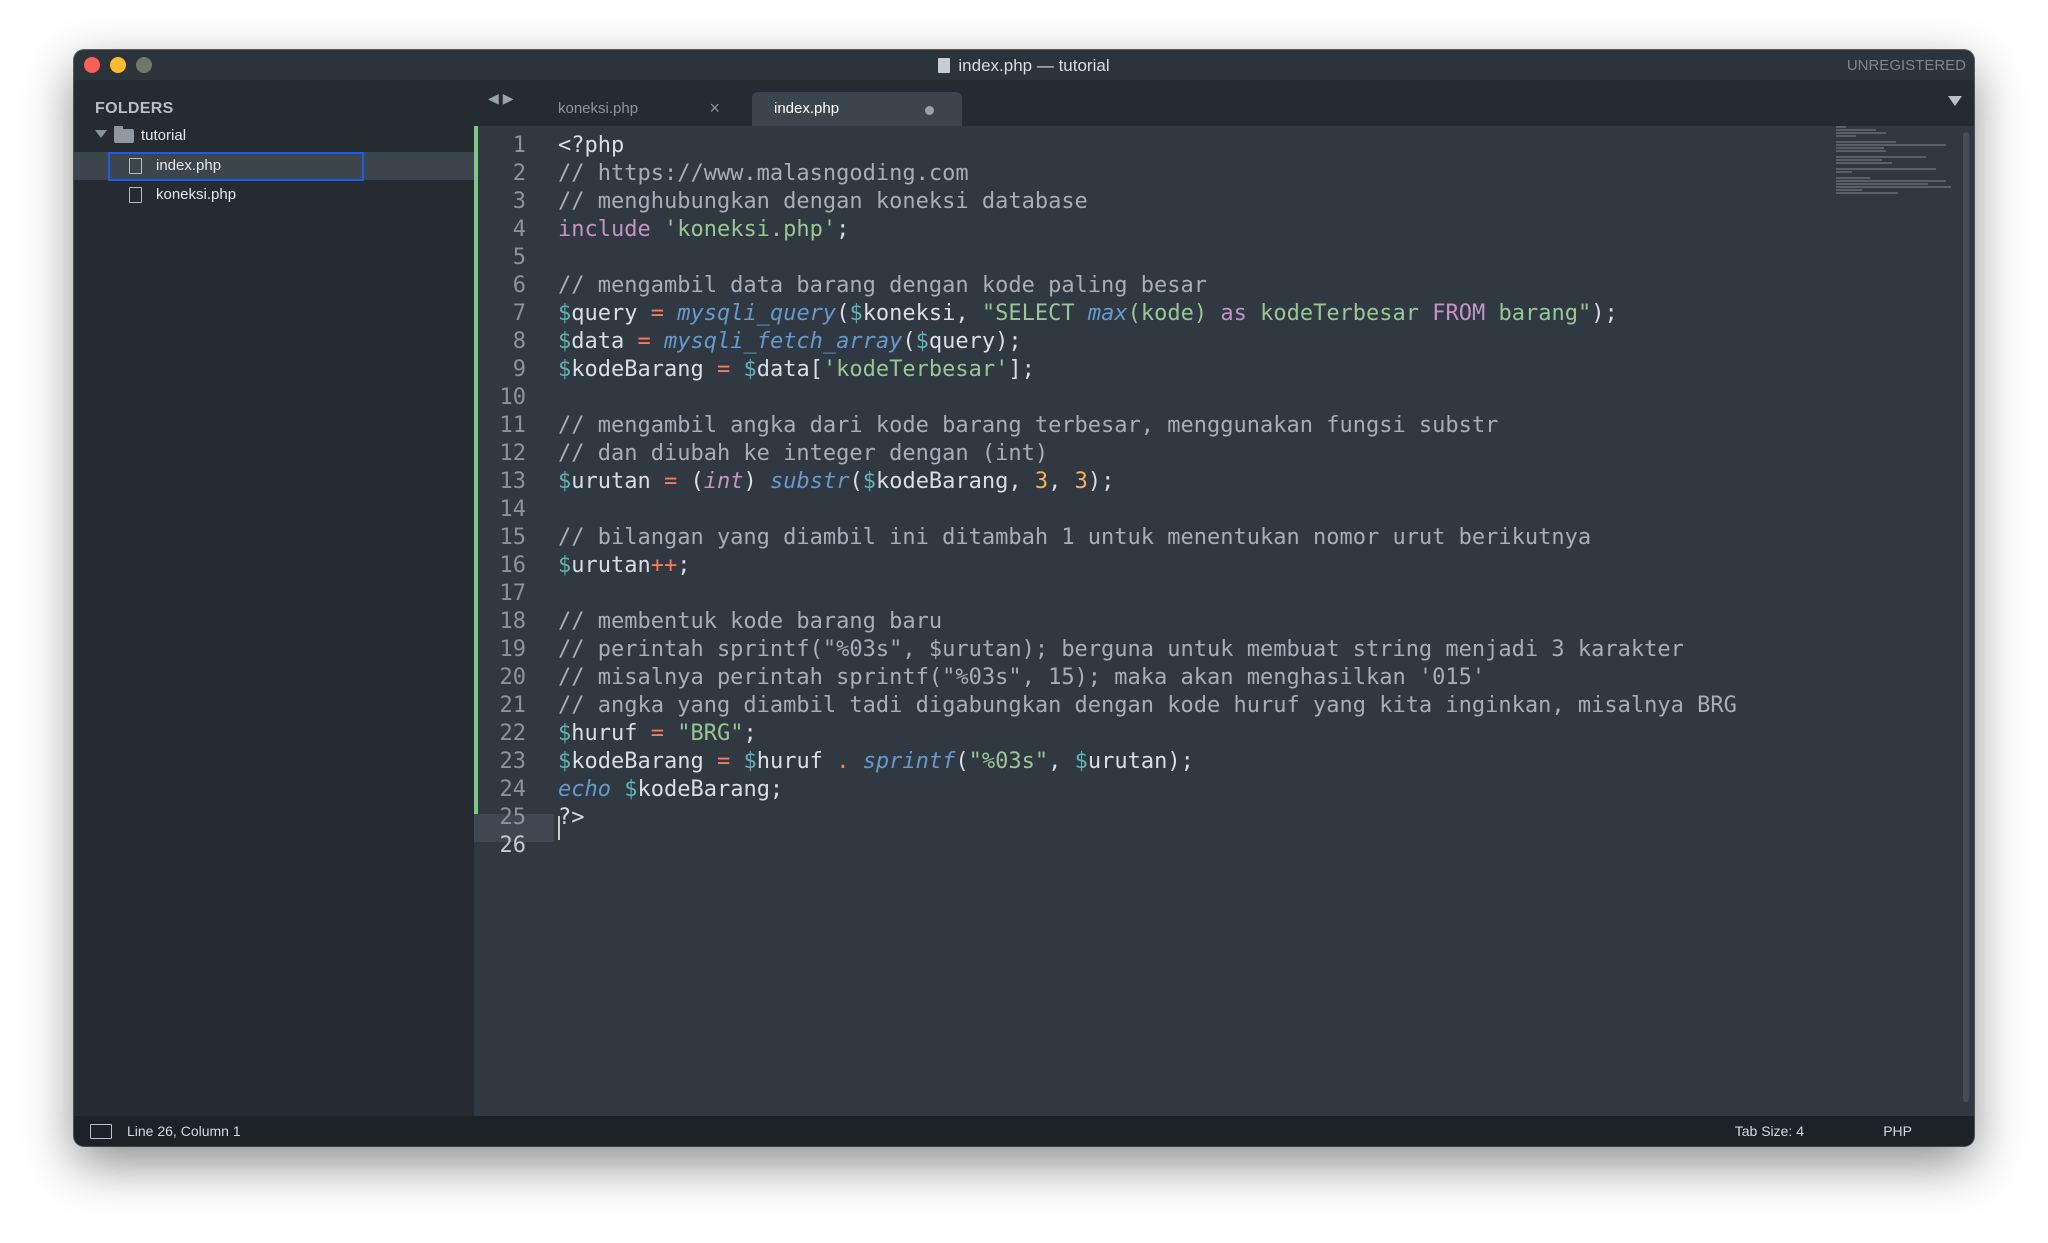 The image size is (2048, 1243). What do you see at coordinates (500, 762) in the screenshot?
I see `line-number: 23` at bounding box center [500, 762].